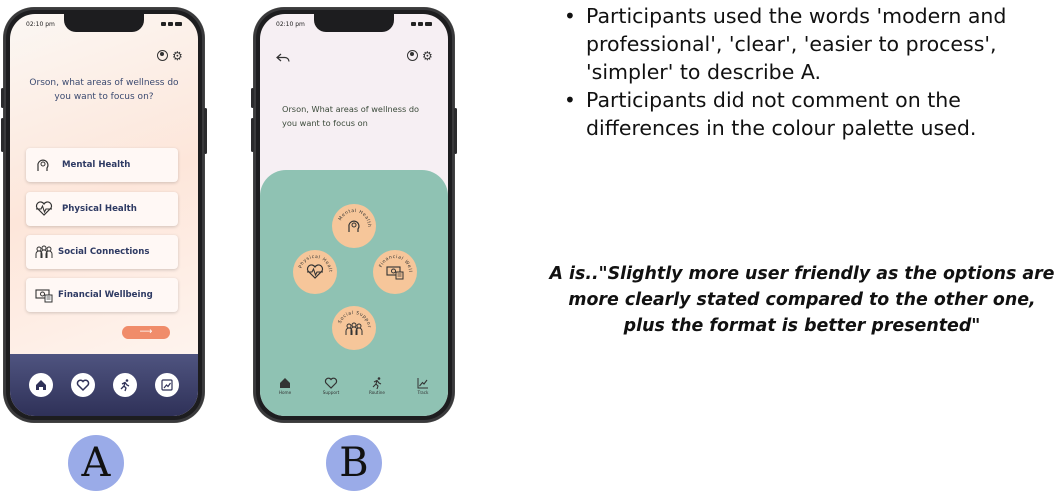  I want to click on svg-text: Financial Well, so click(395, 263).